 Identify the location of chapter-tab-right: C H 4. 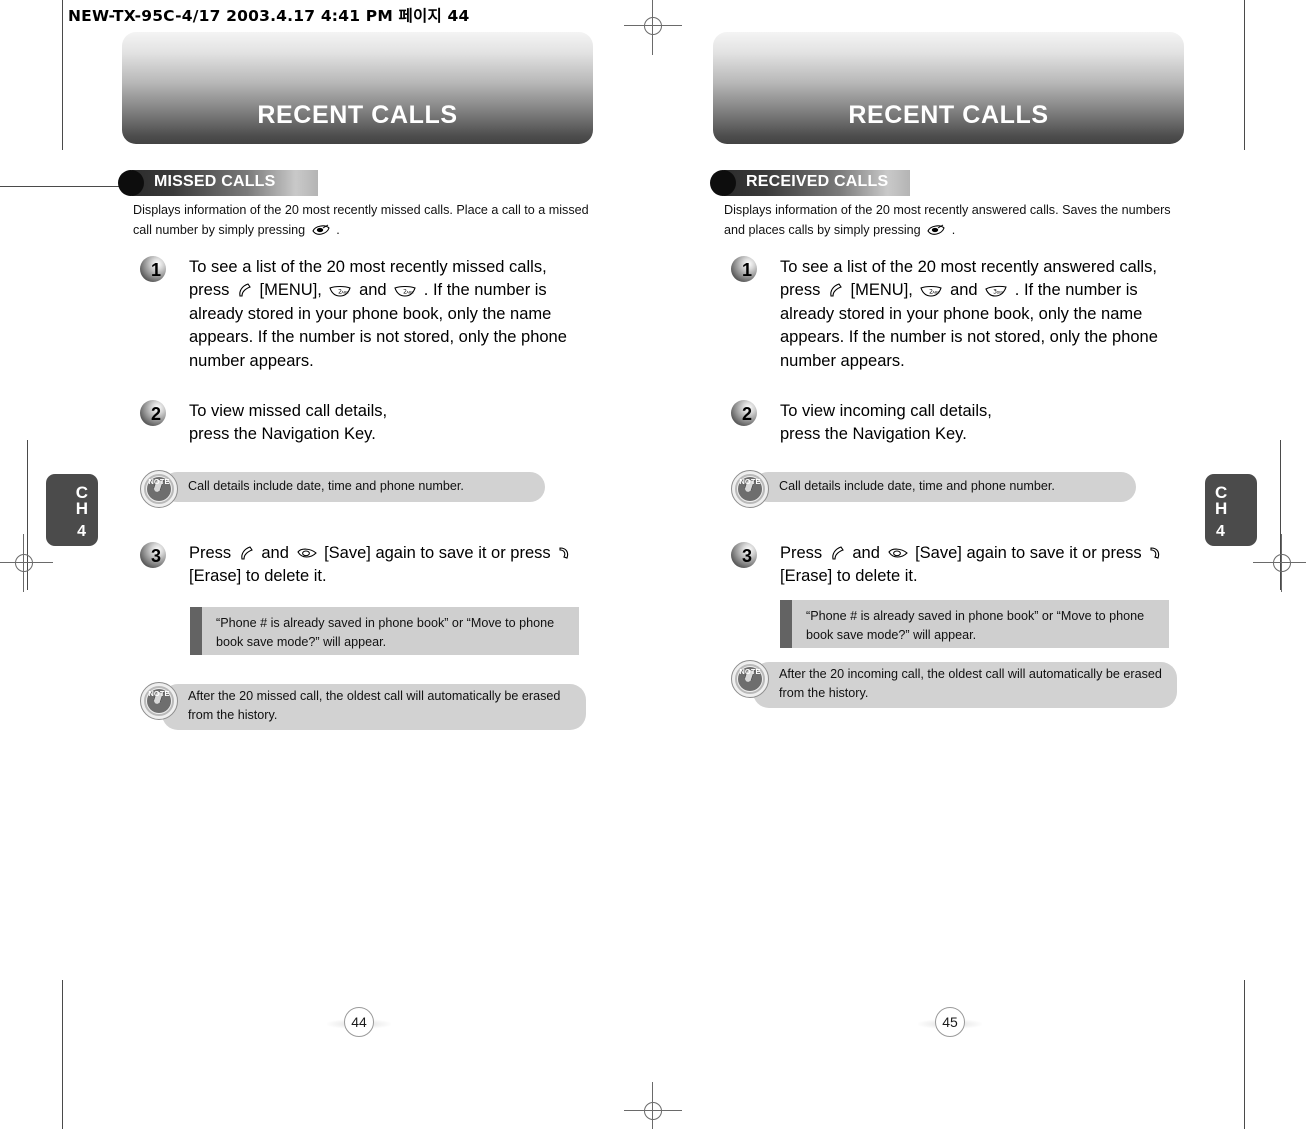
(1231, 510).